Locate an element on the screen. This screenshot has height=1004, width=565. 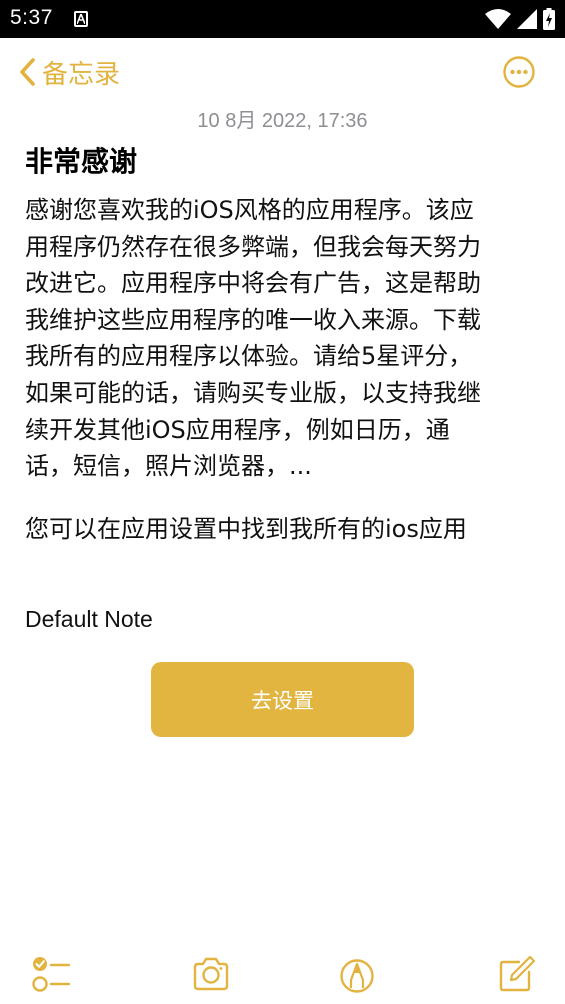
status-time: 5:37 is located at coordinates (31, 17).